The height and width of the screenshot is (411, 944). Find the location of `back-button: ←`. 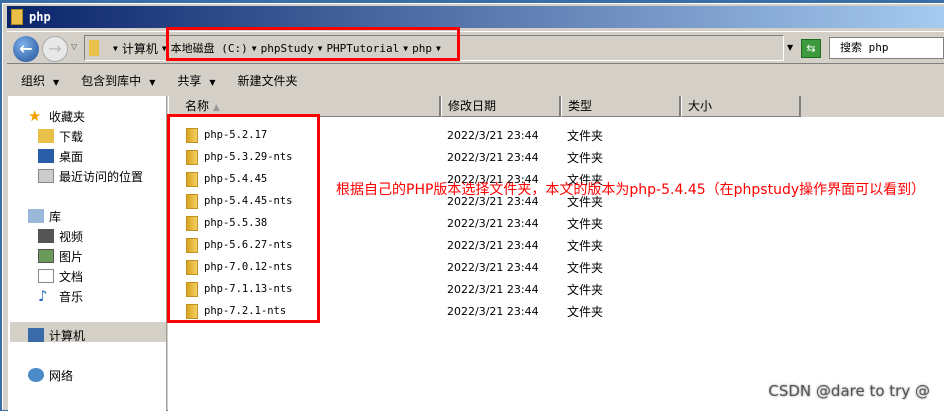

back-button: ← is located at coordinates (26, 49).